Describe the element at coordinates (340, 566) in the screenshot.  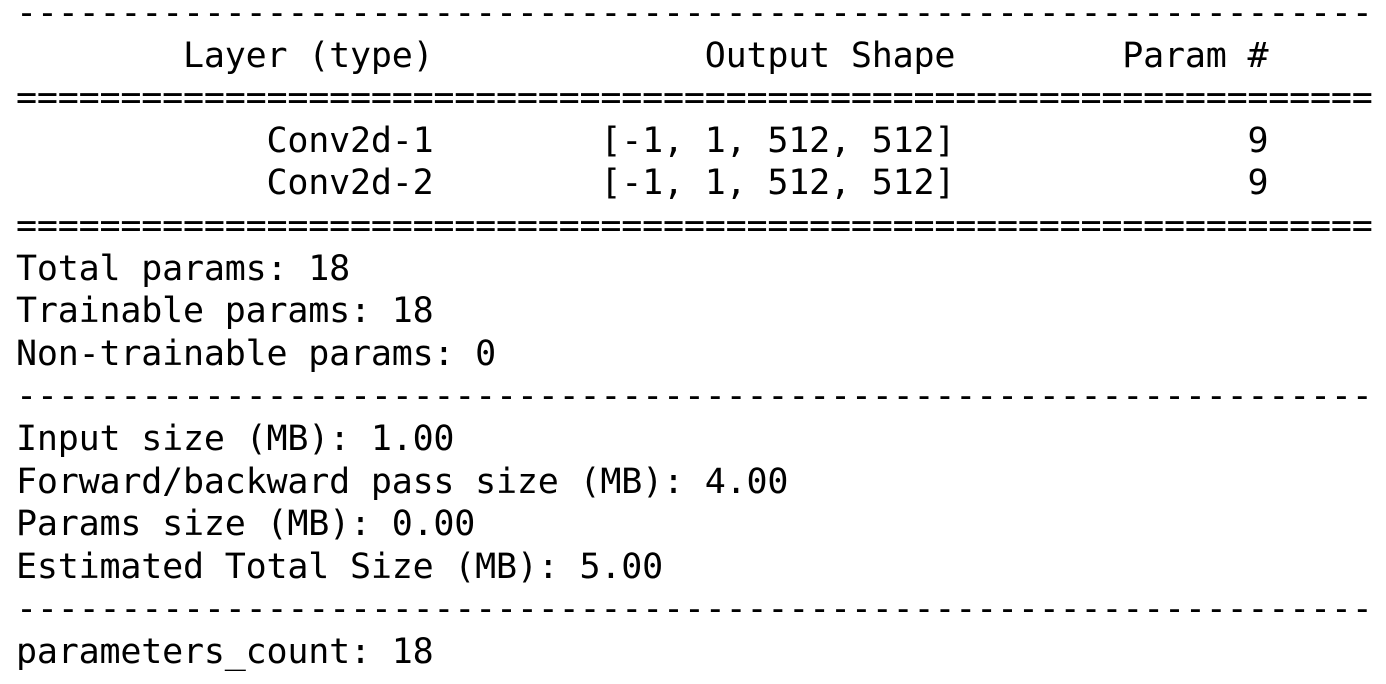
I see `estimated-total-size: Estimated Total Size (MB): 5.00` at that location.